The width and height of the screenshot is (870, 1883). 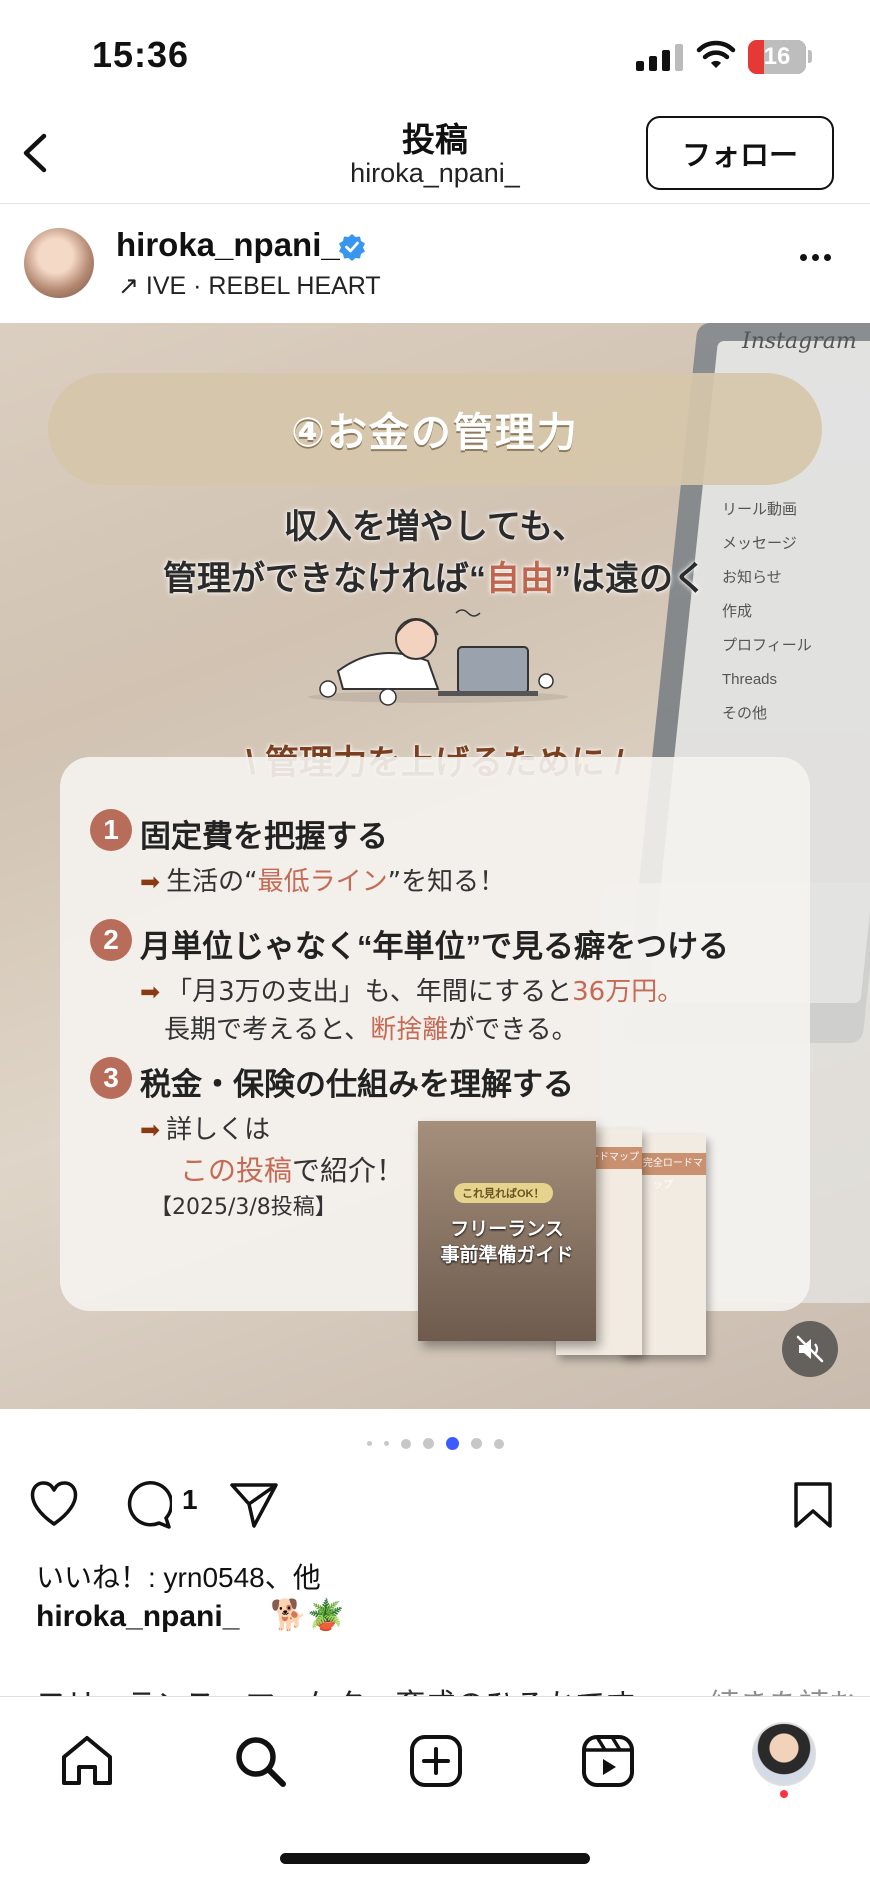 I want to click on tip-heading: 税金・保険の仕組みを理解する, so click(x=357, y=1084).